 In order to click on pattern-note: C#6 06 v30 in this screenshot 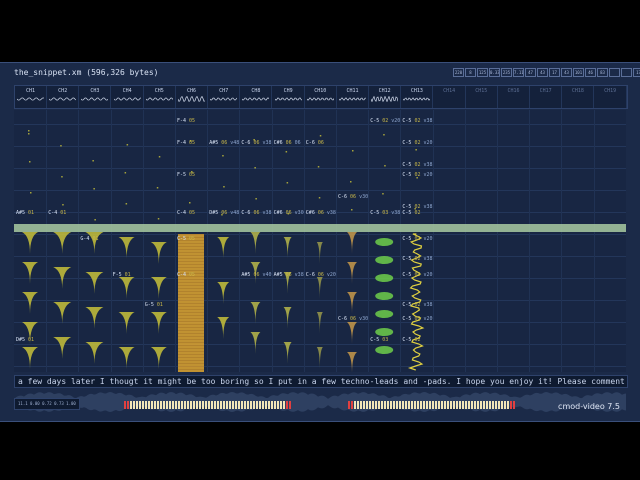, I will do `click(289, 213)`.